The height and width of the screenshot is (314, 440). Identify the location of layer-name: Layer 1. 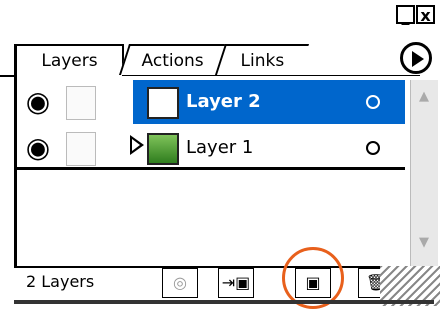
(220, 147).